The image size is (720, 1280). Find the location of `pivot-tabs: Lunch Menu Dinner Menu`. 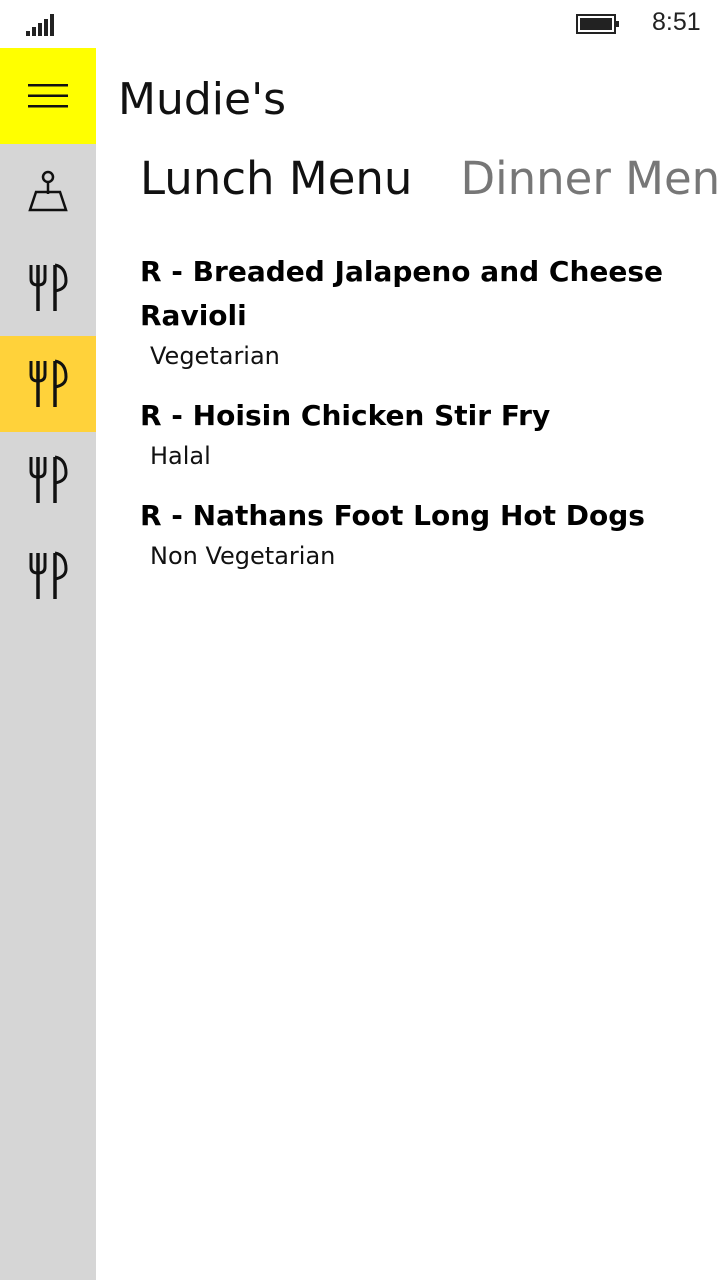

pivot-tabs: Lunch Menu Dinner Menu is located at coordinates (430, 187).